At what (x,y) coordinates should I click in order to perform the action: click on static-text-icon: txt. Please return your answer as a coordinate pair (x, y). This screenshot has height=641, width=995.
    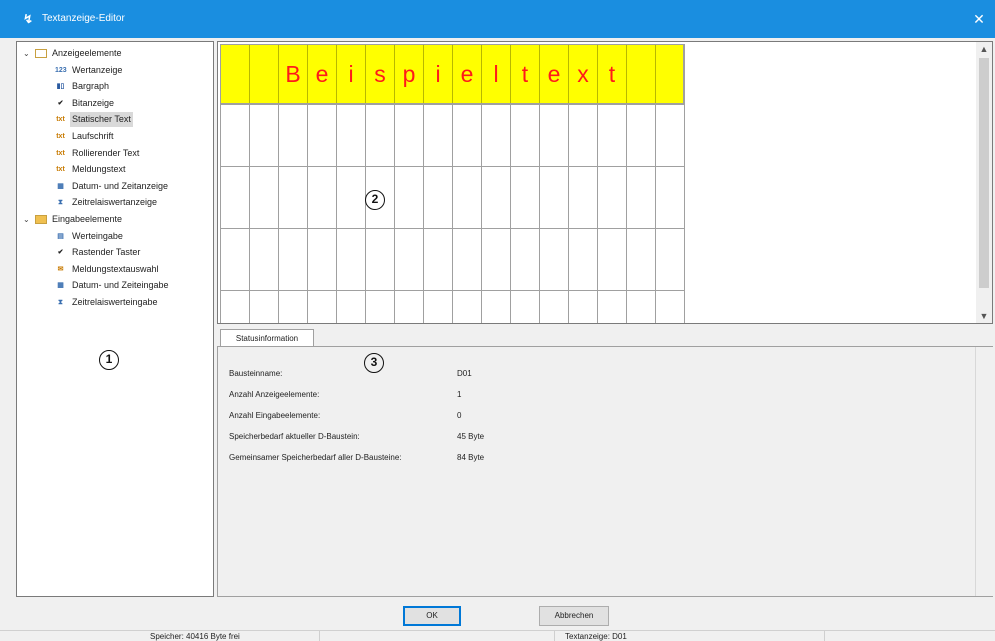
    Looking at the image, I should click on (60, 120).